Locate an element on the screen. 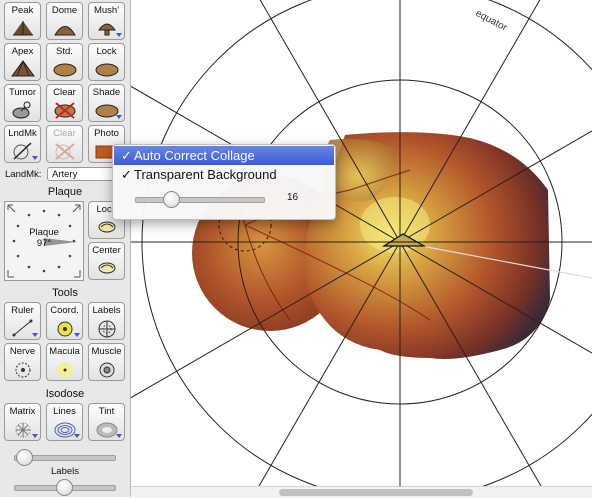  landmark-type-select: Artery is located at coordinates (84, 174).